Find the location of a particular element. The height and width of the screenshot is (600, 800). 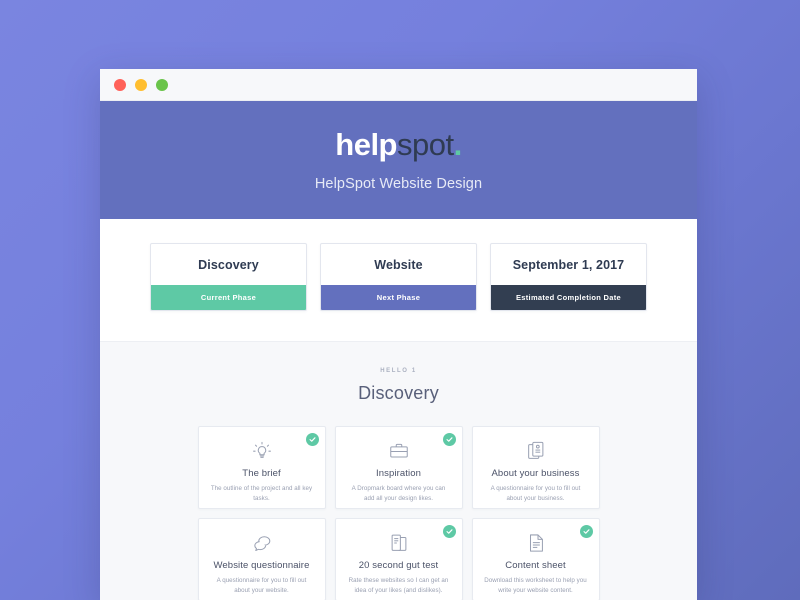

maximize-window-button is located at coordinates (162, 84).